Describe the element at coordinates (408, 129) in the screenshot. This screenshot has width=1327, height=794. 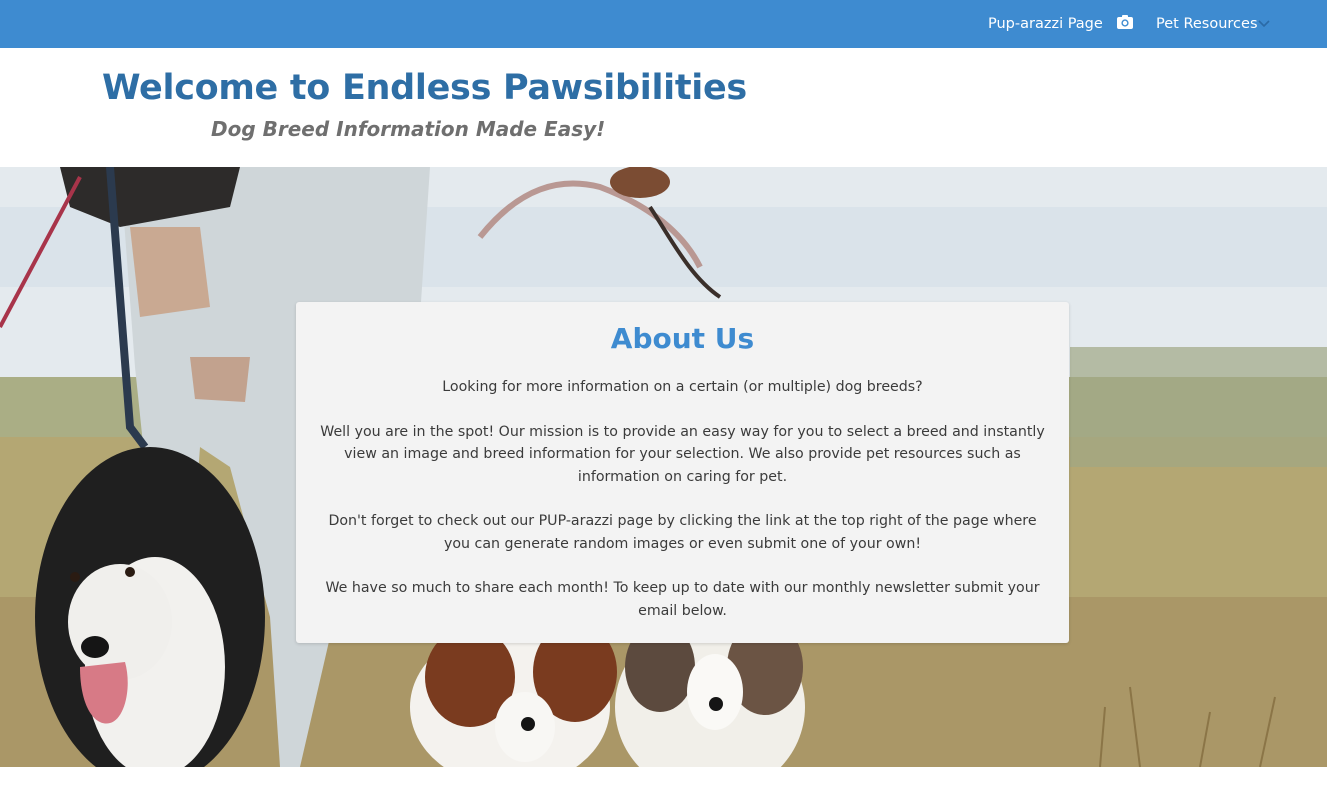
I see `site-subtitle: Dog Breed Information Made Easy!` at that location.